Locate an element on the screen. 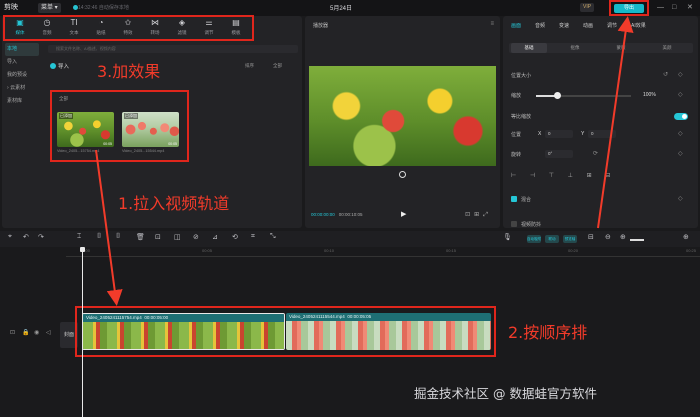 The height and width of the screenshot is (417, 700). timecode: 00:00:00:00 00:00:10:05 is located at coordinates (337, 214).